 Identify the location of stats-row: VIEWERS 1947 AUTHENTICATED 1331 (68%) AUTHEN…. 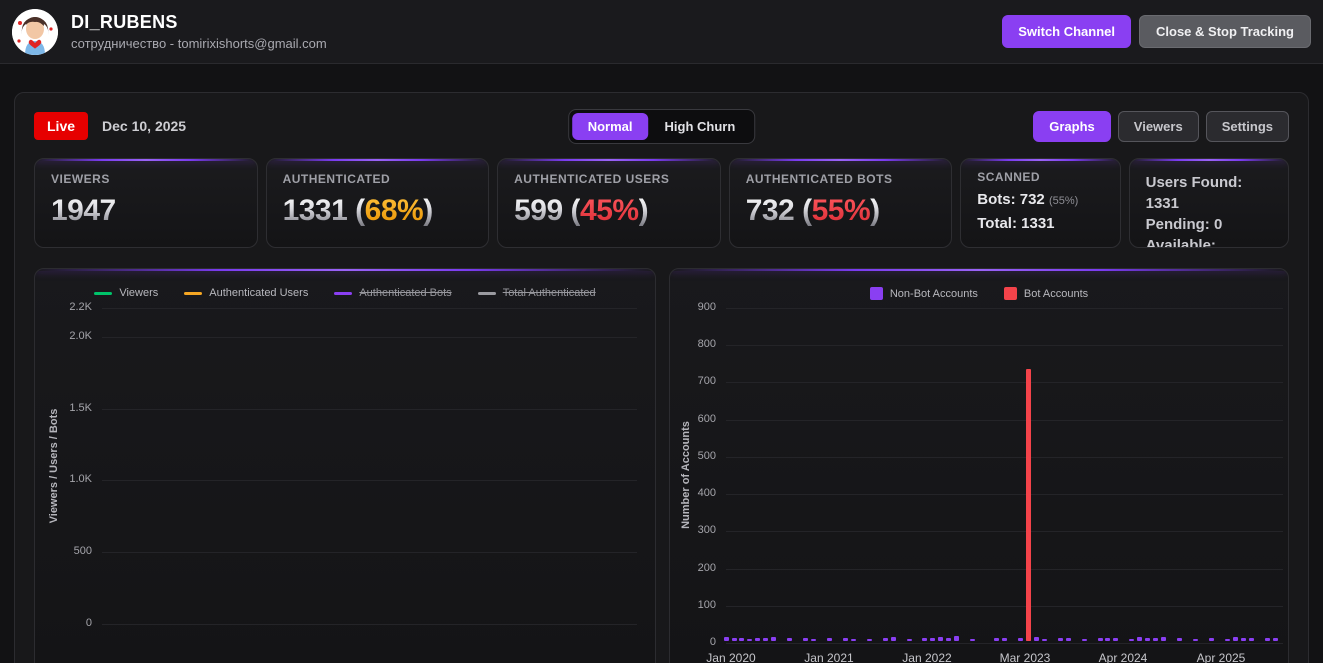
(661, 203).